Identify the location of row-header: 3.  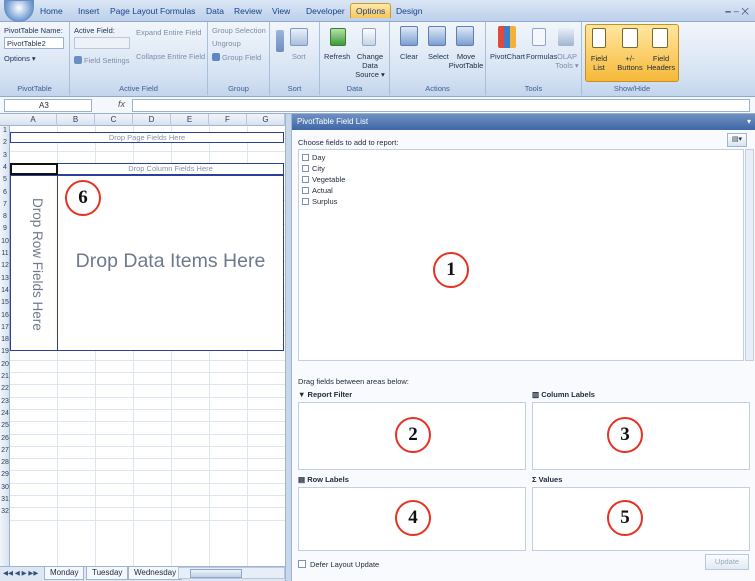
(5, 158).